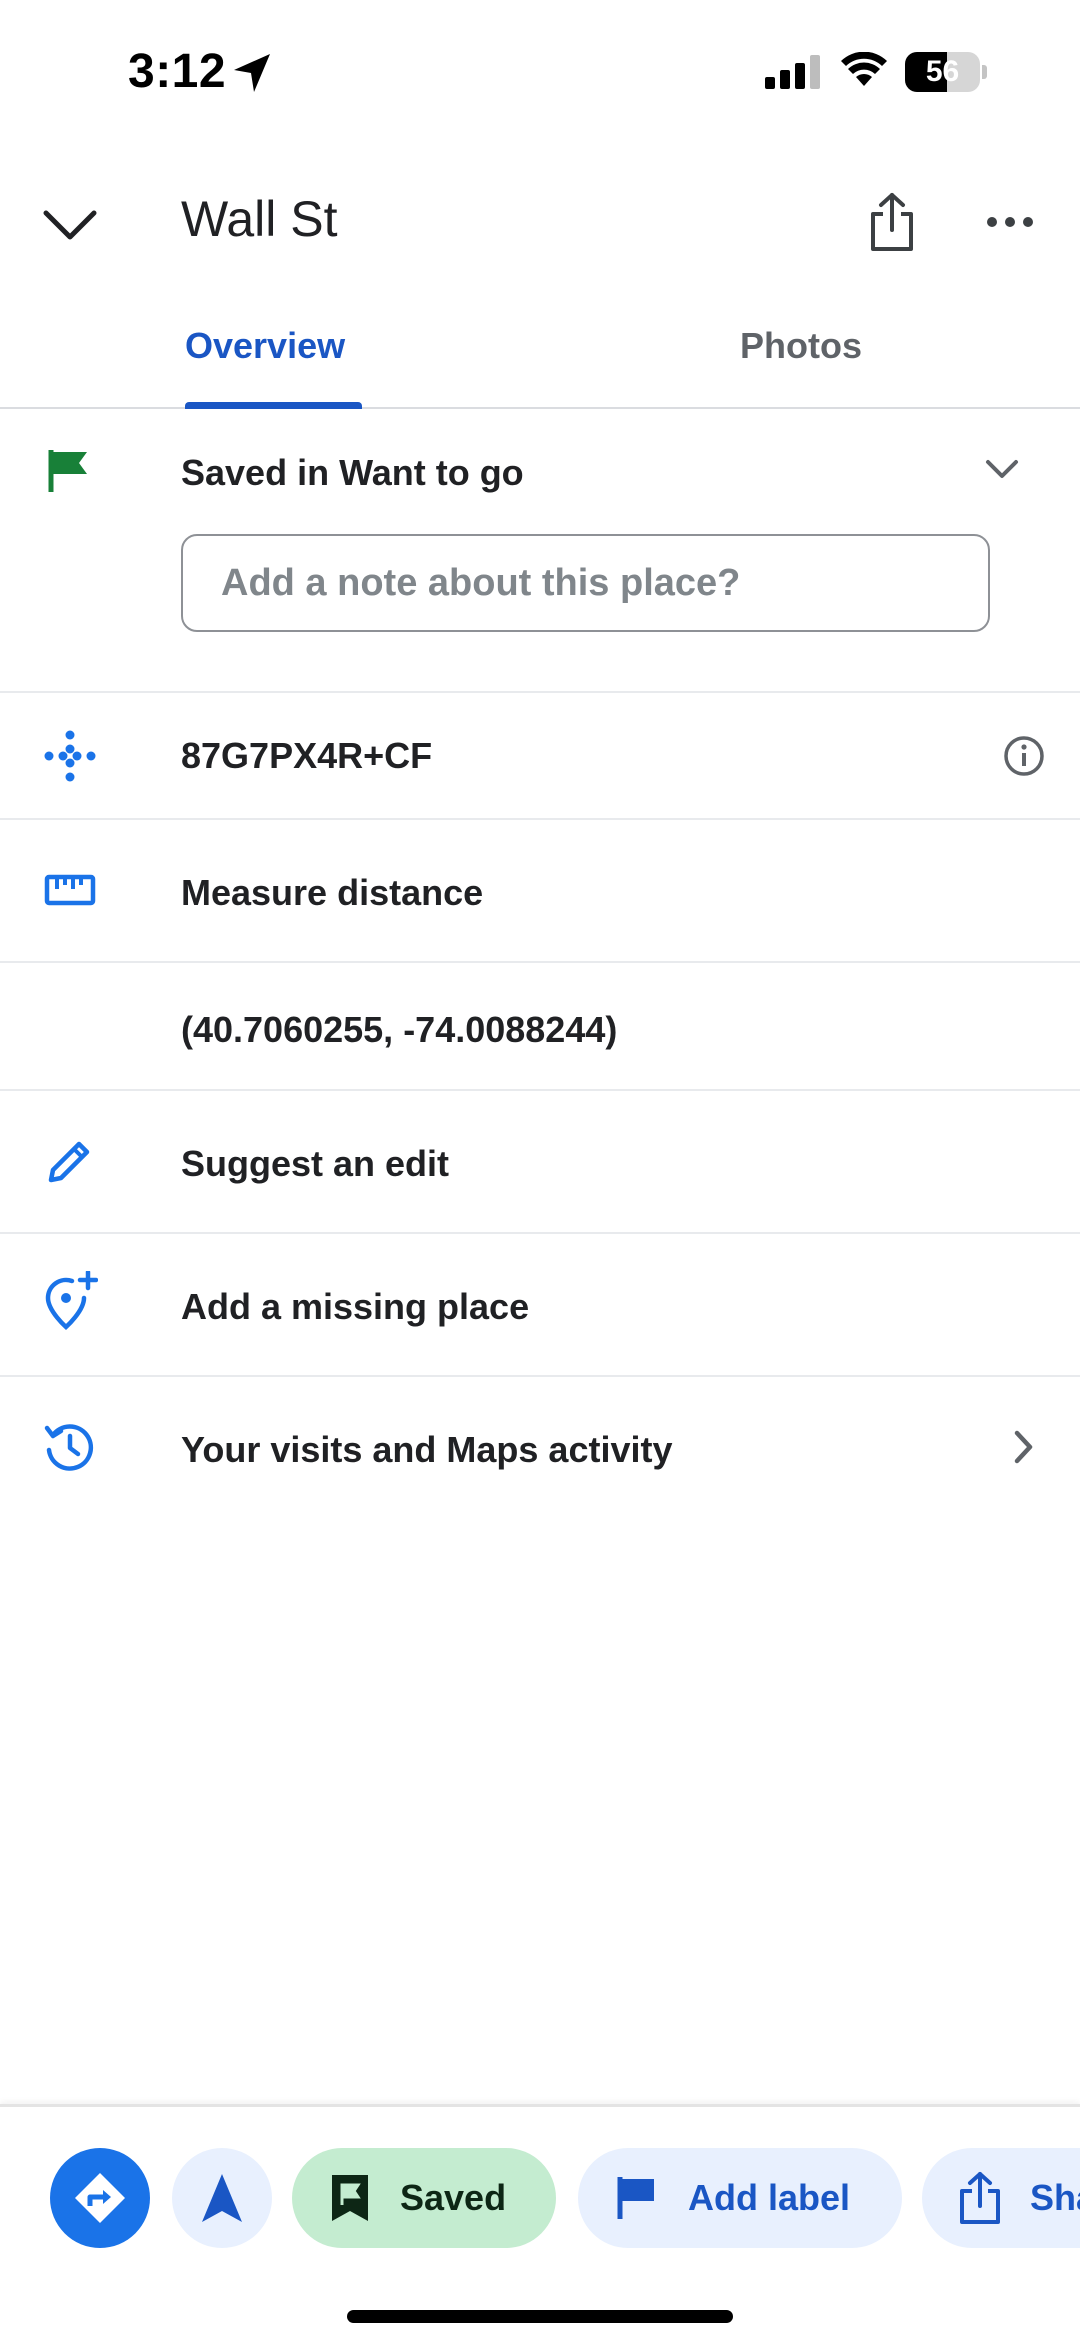 The image size is (1080, 2341). I want to click on add-label-button: Add label, so click(740, 2198).